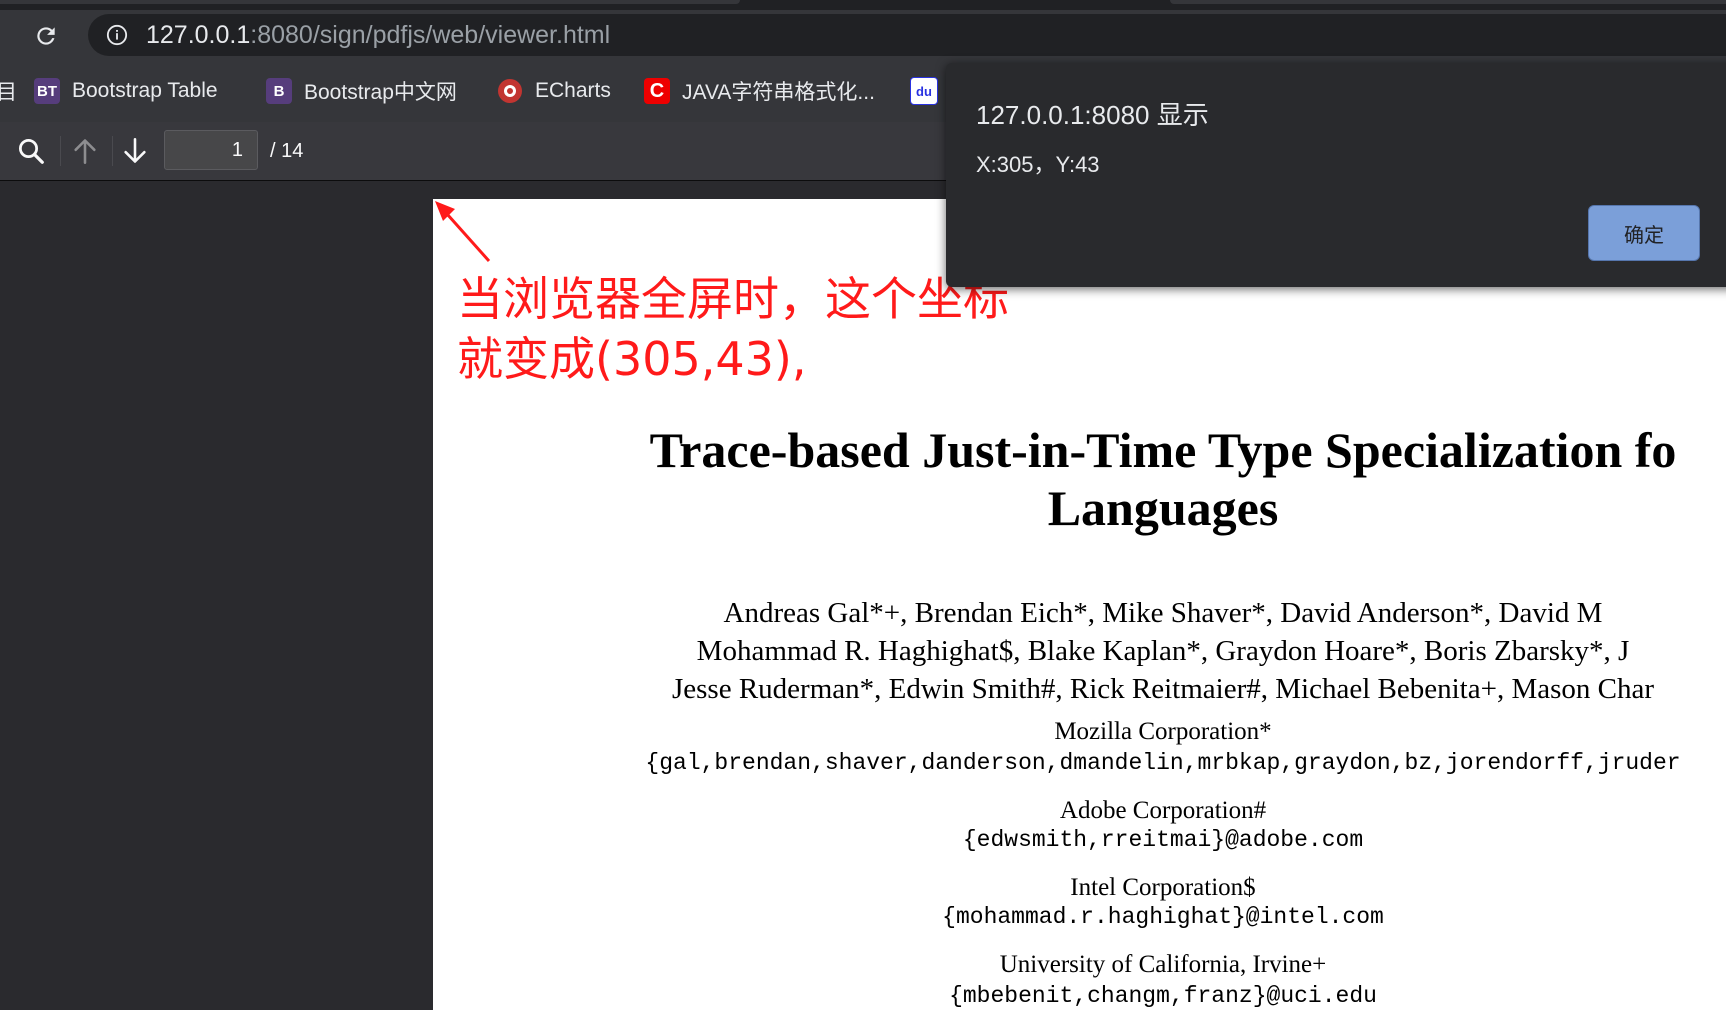  I want to click on bootstrap-icon: B, so click(279, 91).